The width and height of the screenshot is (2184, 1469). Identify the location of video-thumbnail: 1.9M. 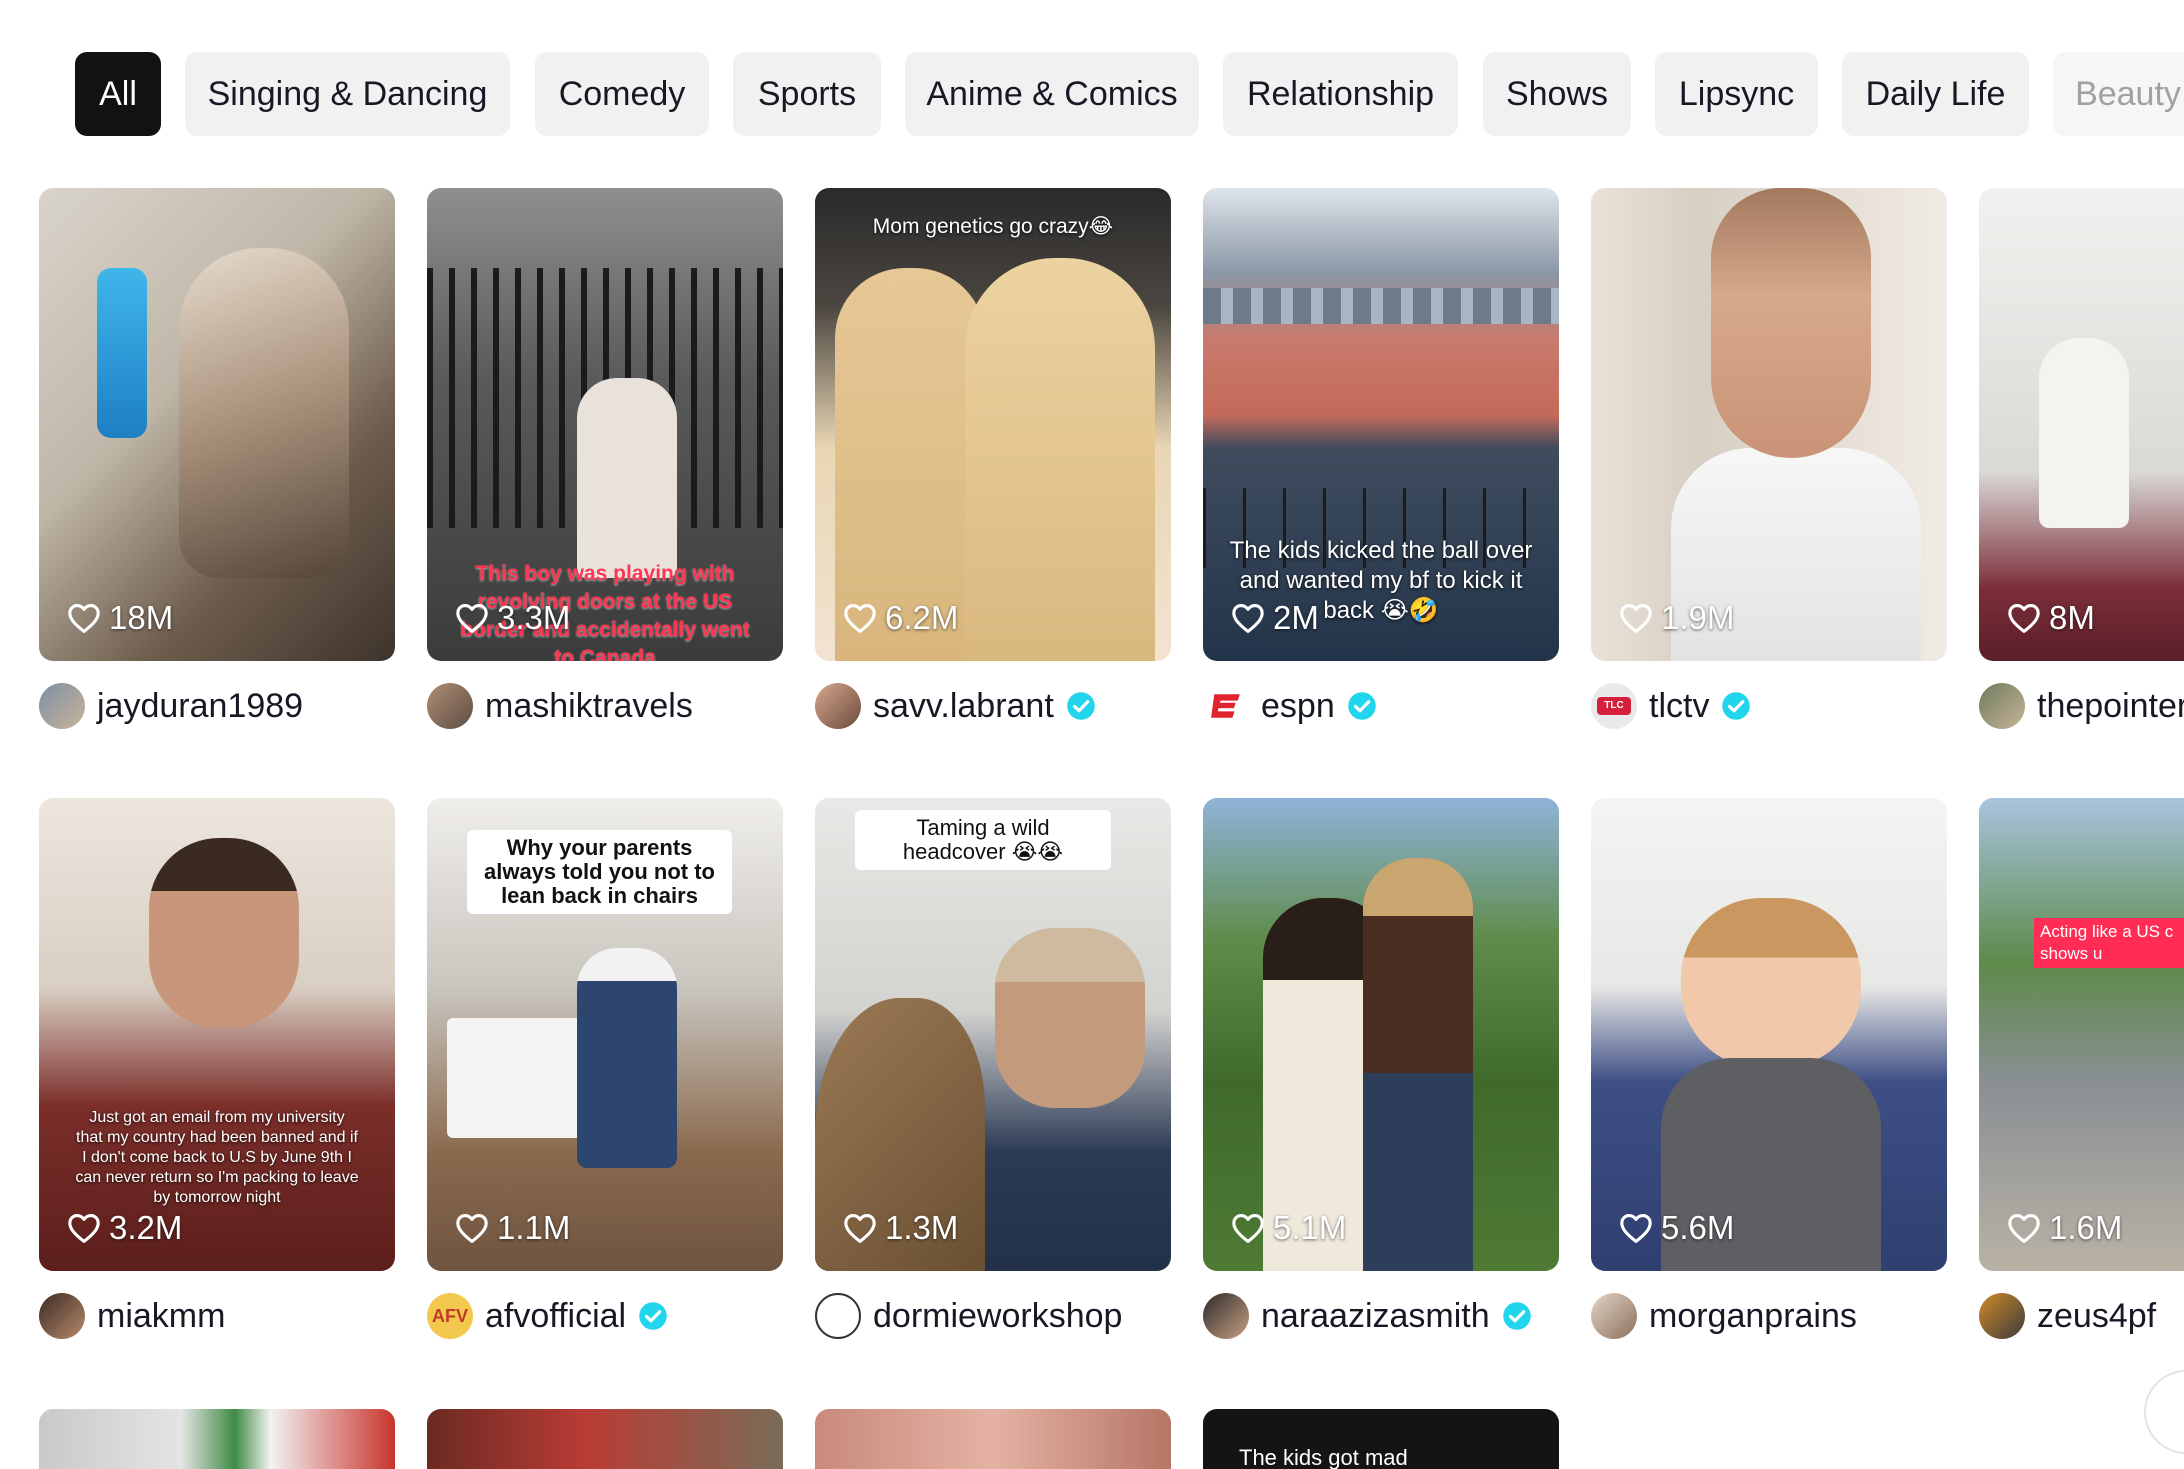
(1769, 424).